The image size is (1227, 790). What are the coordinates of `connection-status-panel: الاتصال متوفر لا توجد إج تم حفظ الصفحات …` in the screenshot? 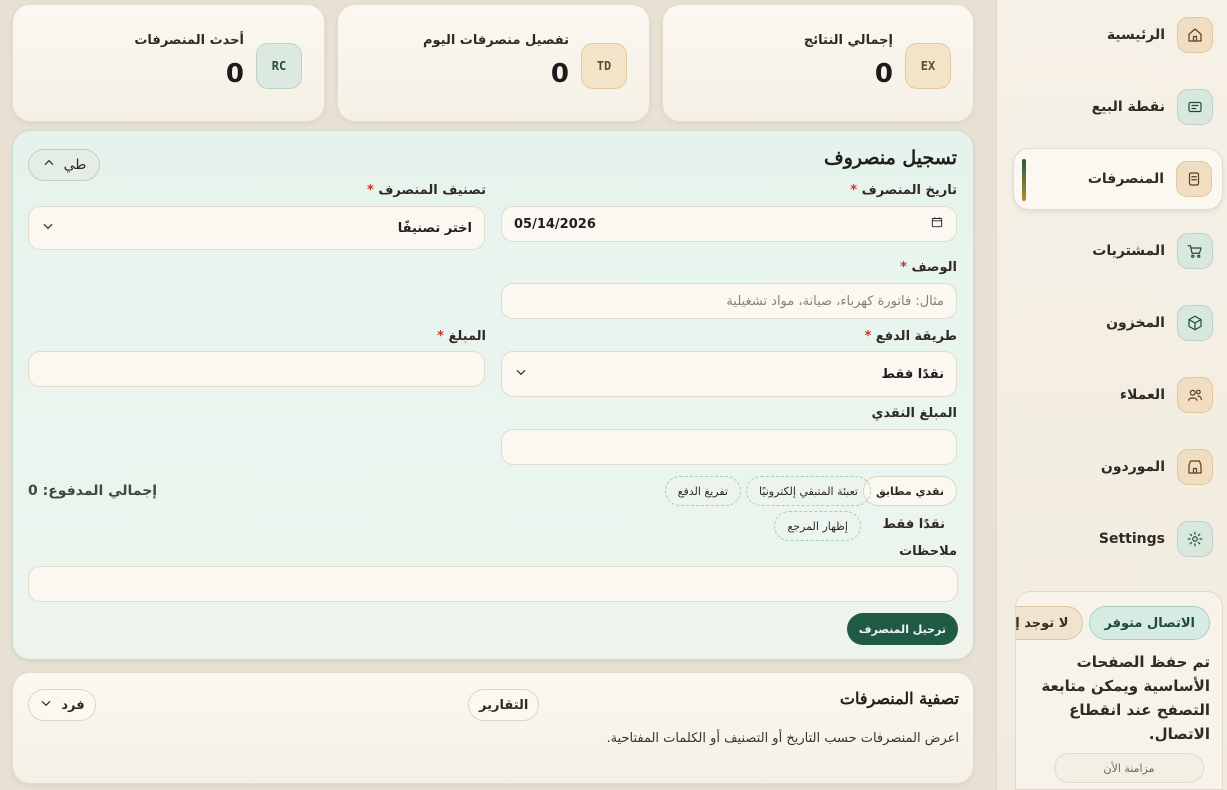 It's located at (1119, 690).